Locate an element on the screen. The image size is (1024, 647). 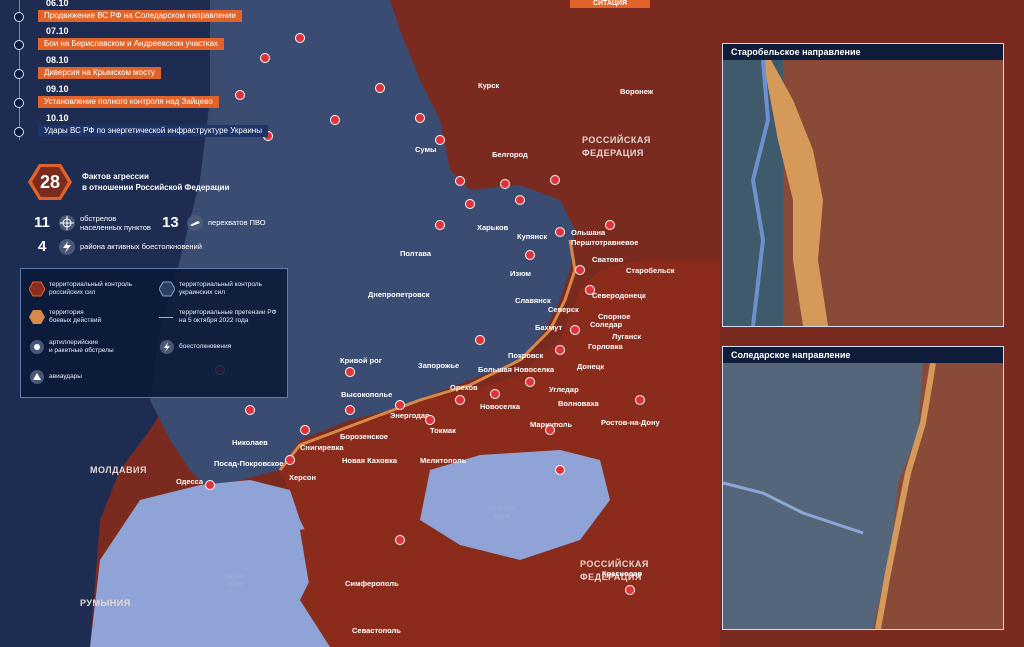
city-label: Соледар is located at coordinates (606, 324).